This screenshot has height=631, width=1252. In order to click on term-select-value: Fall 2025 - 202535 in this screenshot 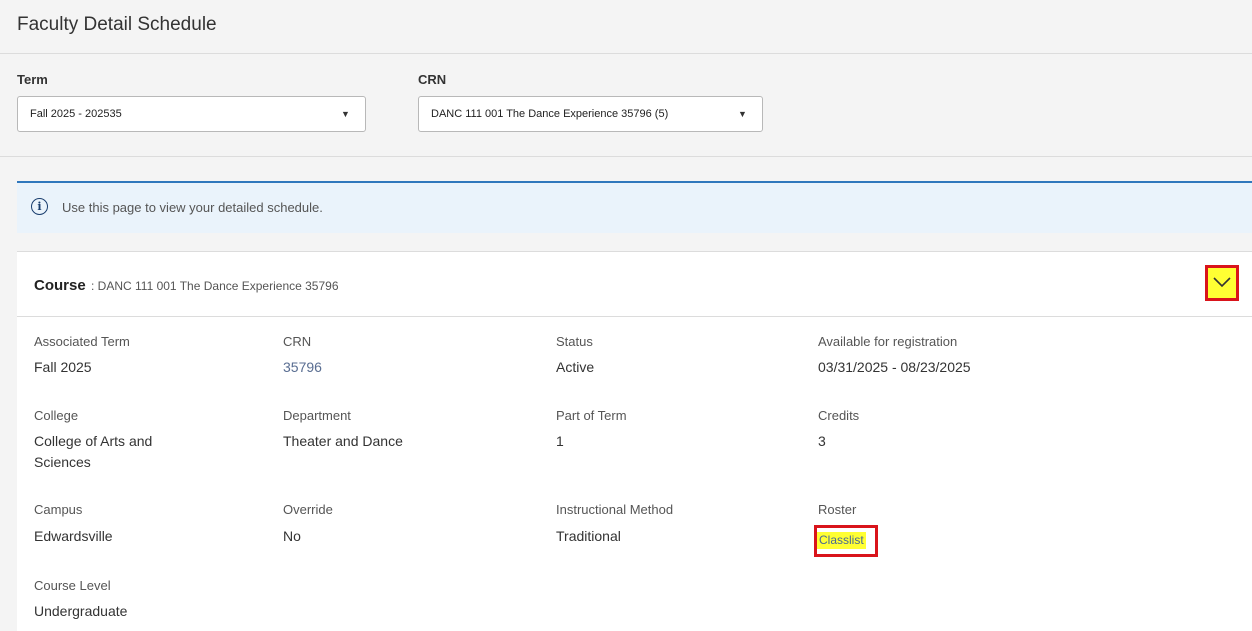, I will do `click(76, 114)`.